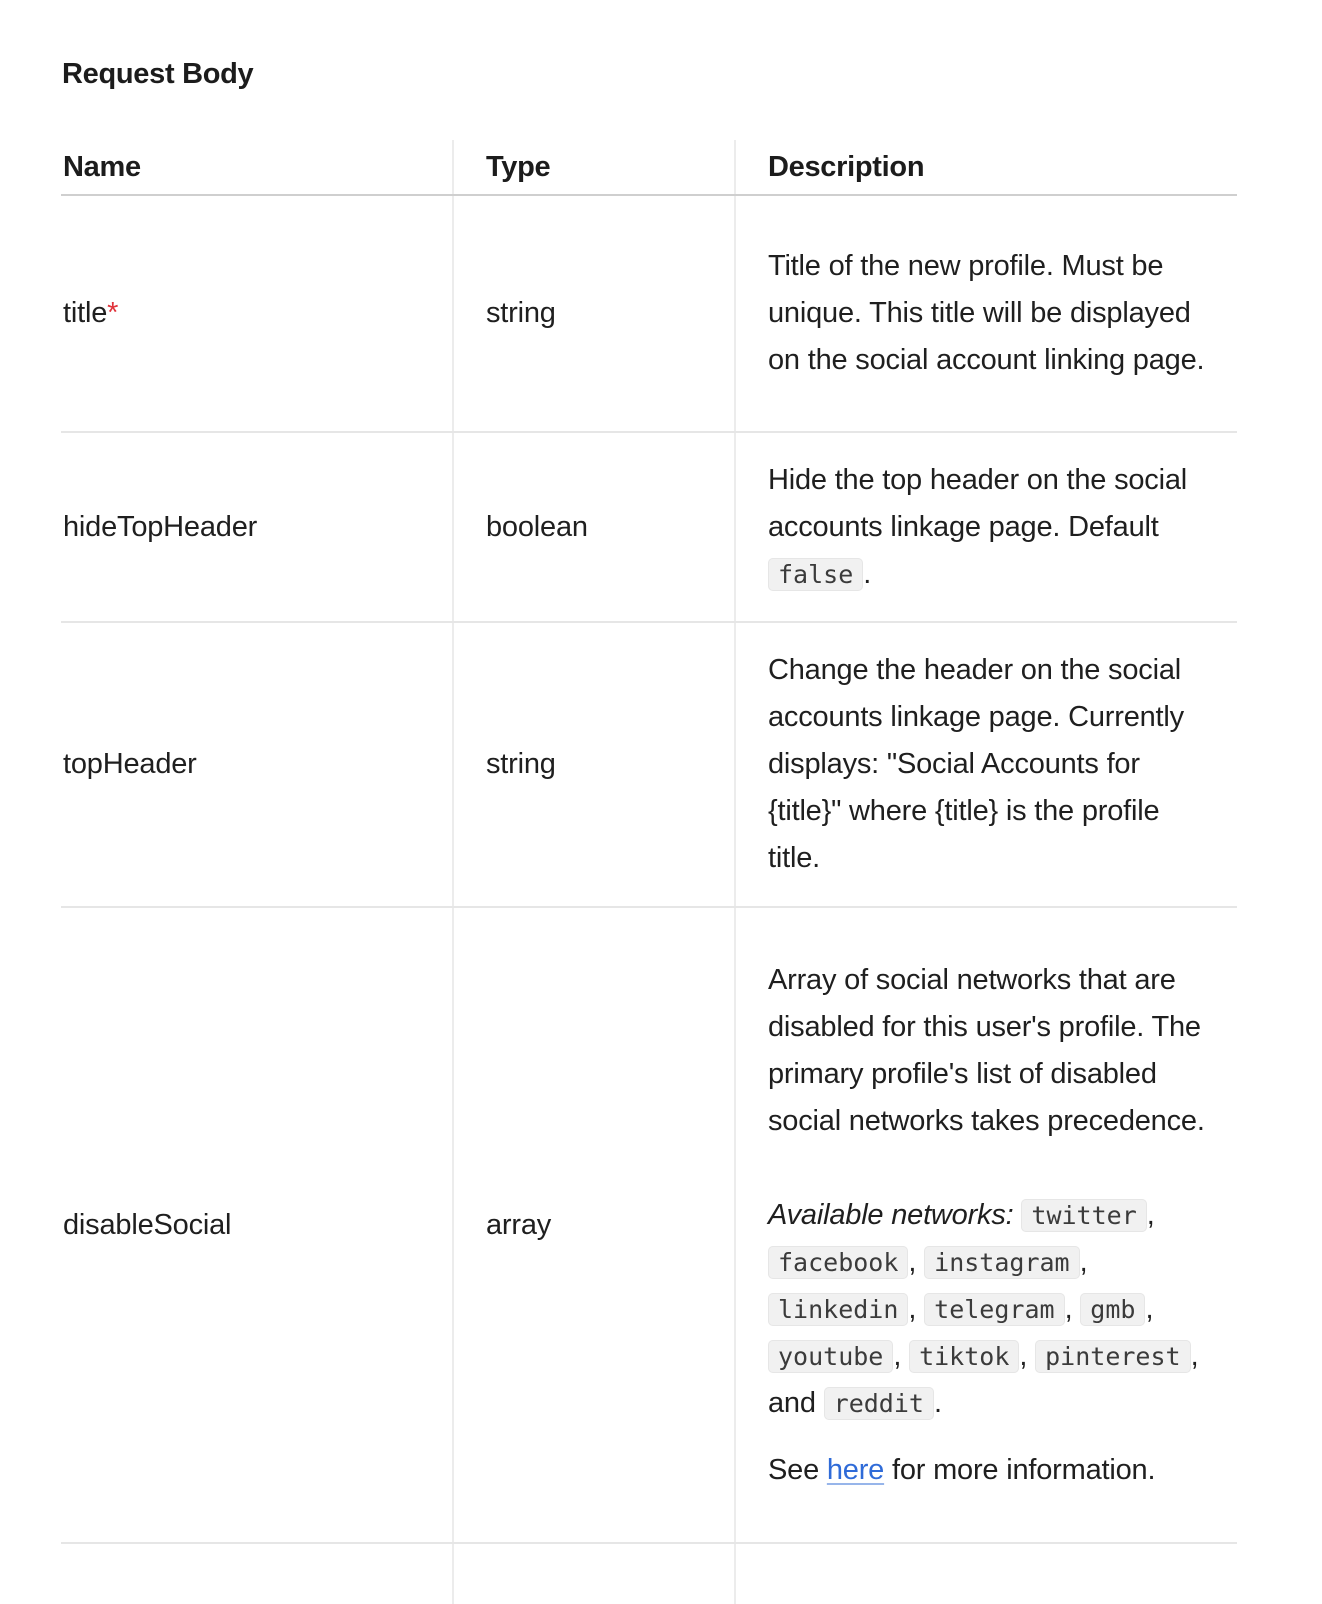 Image resolution: width=1322 pixels, height=1604 pixels. What do you see at coordinates (867, 573) in the screenshot?
I see `description-suffix: .` at bounding box center [867, 573].